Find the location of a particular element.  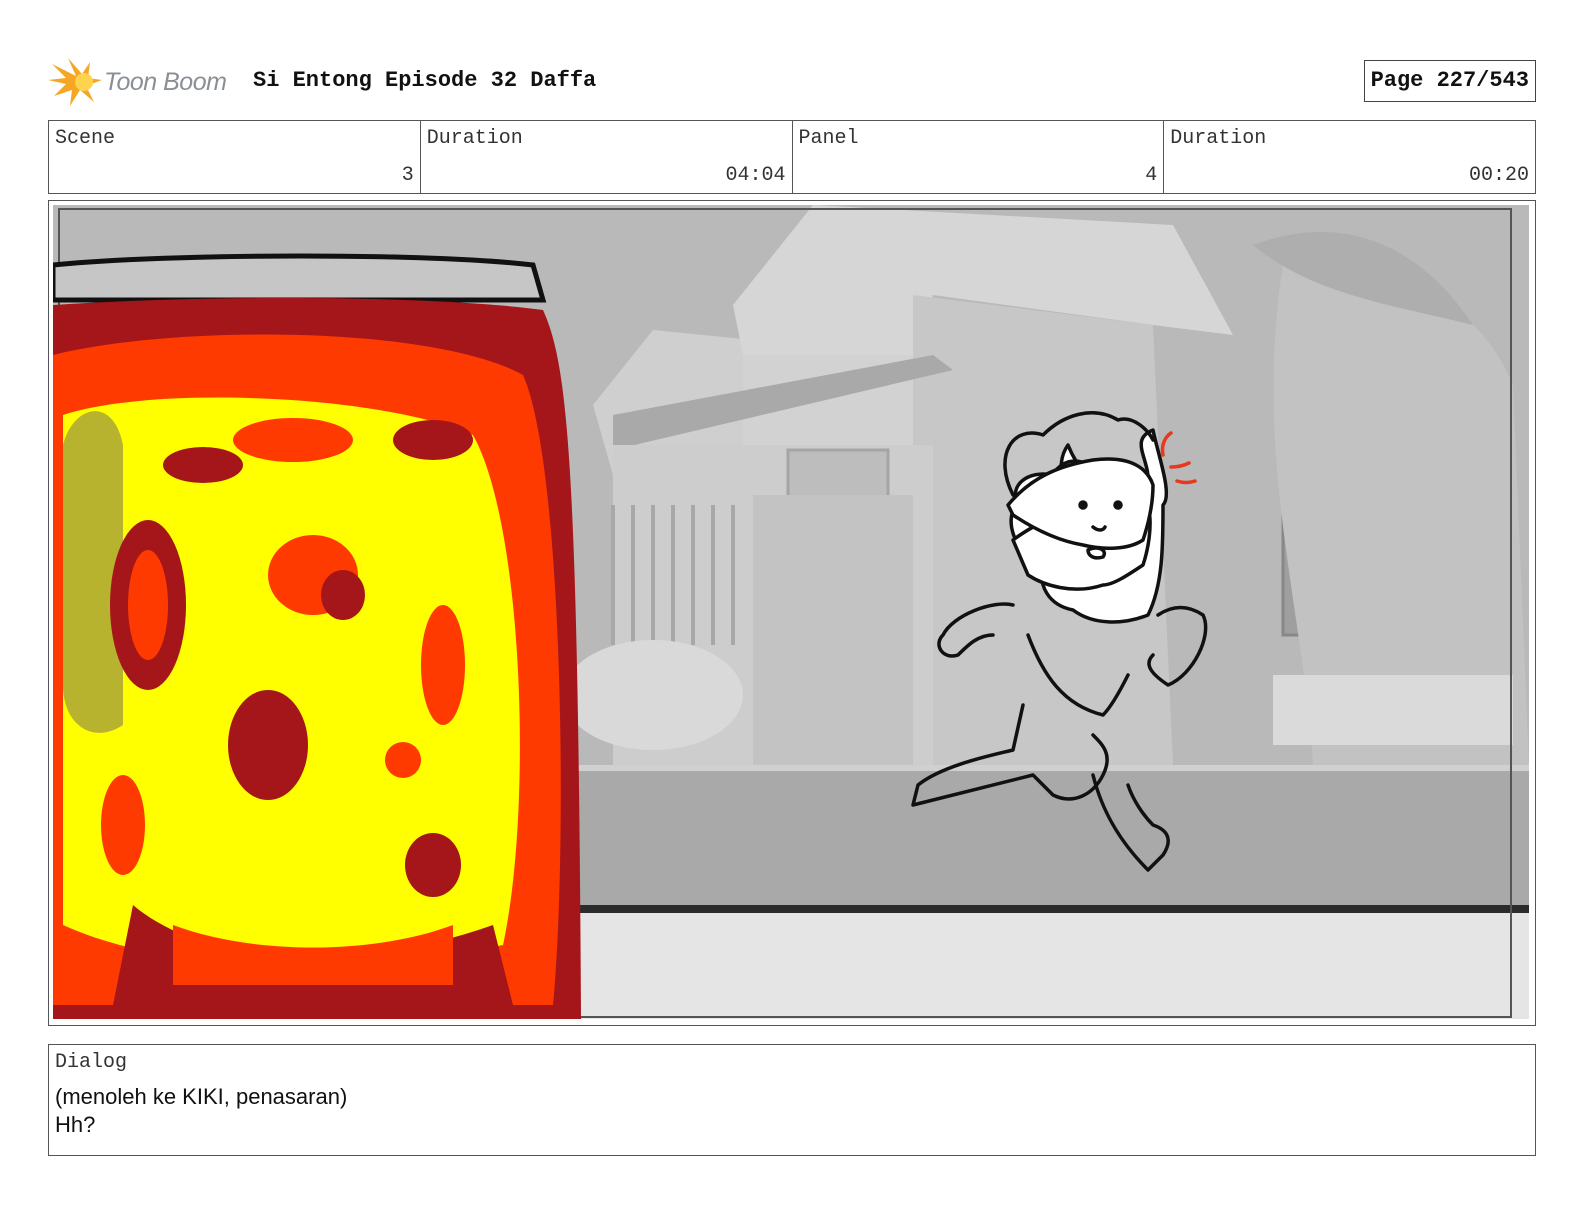

panel-value: 4 is located at coordinates (1151, 175).